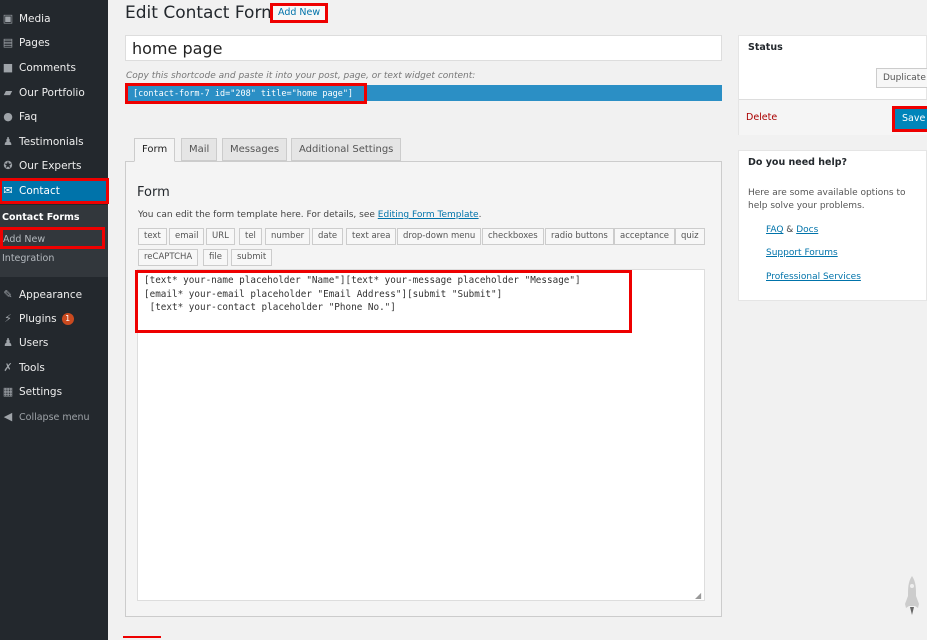 The height and width of the screenshot is (640, 927). What do you see at coordinates (54, 19) in the screenshot?
I see `sidebar-item-media: ▣ Media` at bounding box center [54, 19].